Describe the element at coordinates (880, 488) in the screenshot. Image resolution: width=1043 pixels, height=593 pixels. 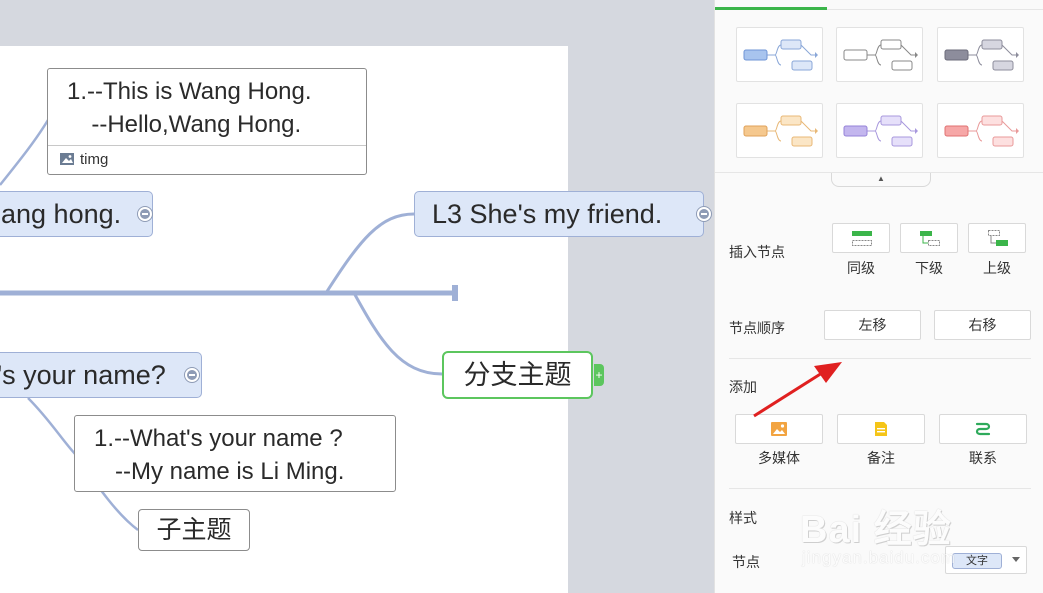
I see `add-separator` at that location.